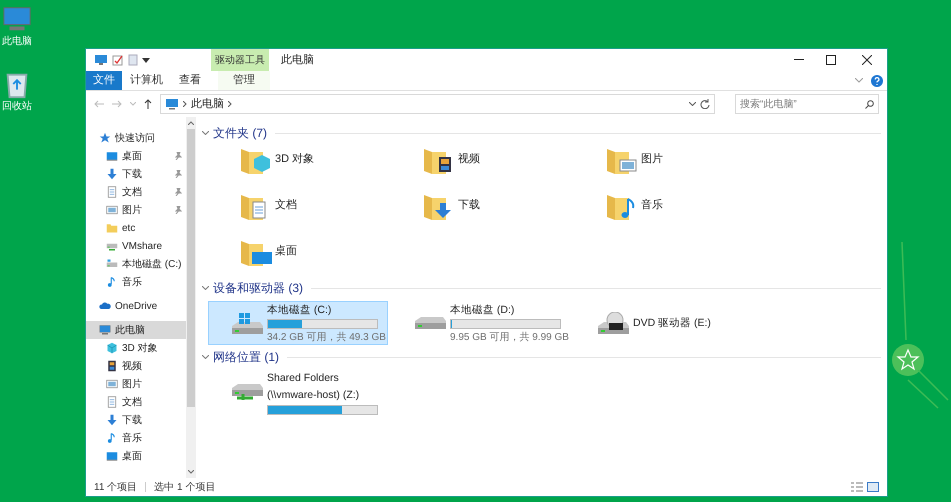  What do you see at coordinates (105, 138) in the screenshot?
I see `star-icon` at bounding box center [105, 138].